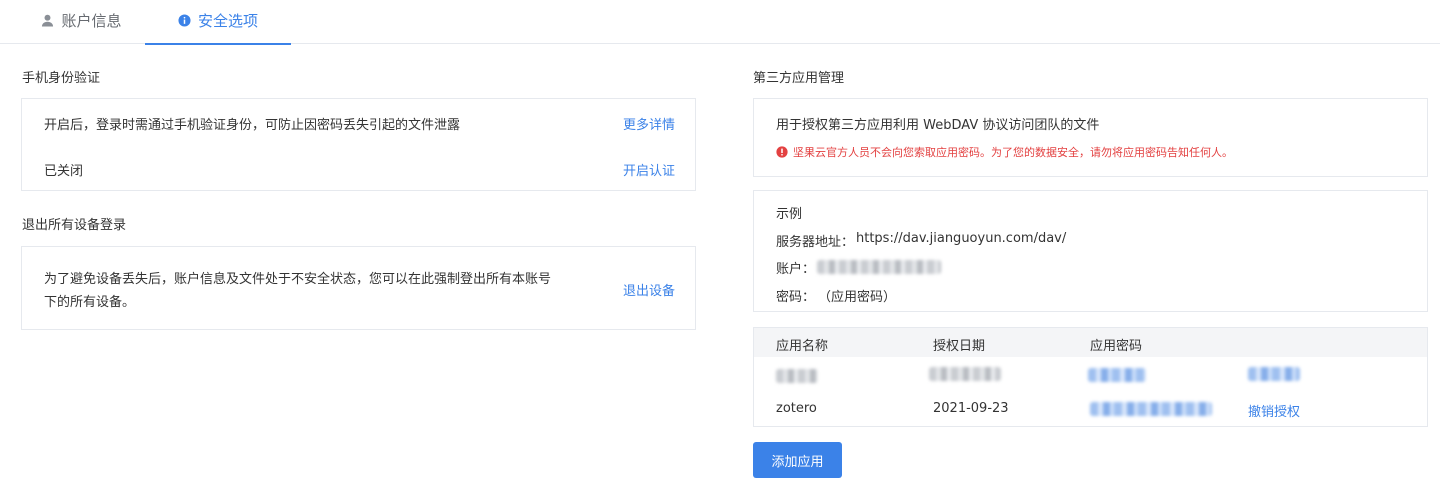 The image size is (1440, 490). Describe the element at coordinates (184, 20) in the screenshot. I see `info-icon` at that location.